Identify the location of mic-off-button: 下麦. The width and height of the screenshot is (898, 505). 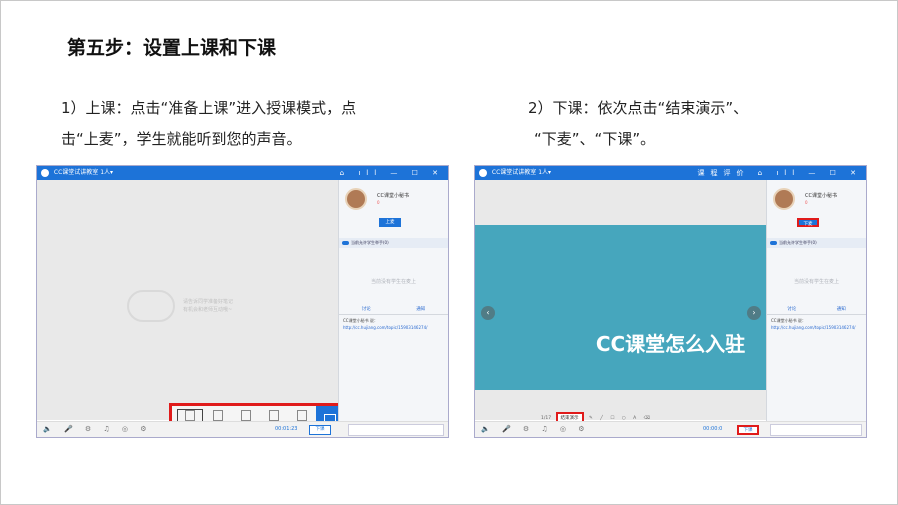
(808, 222).